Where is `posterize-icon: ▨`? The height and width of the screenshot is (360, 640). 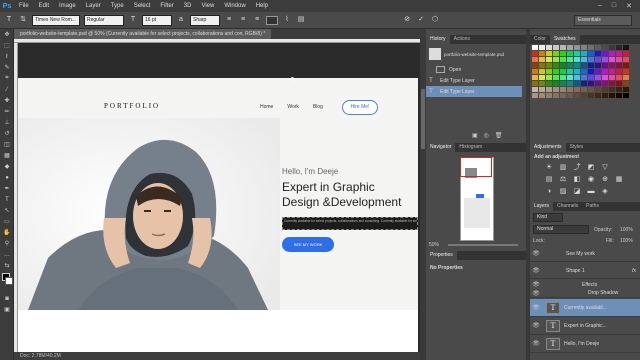
posterize-icon: ▨ is located at coordinates (563, 191).